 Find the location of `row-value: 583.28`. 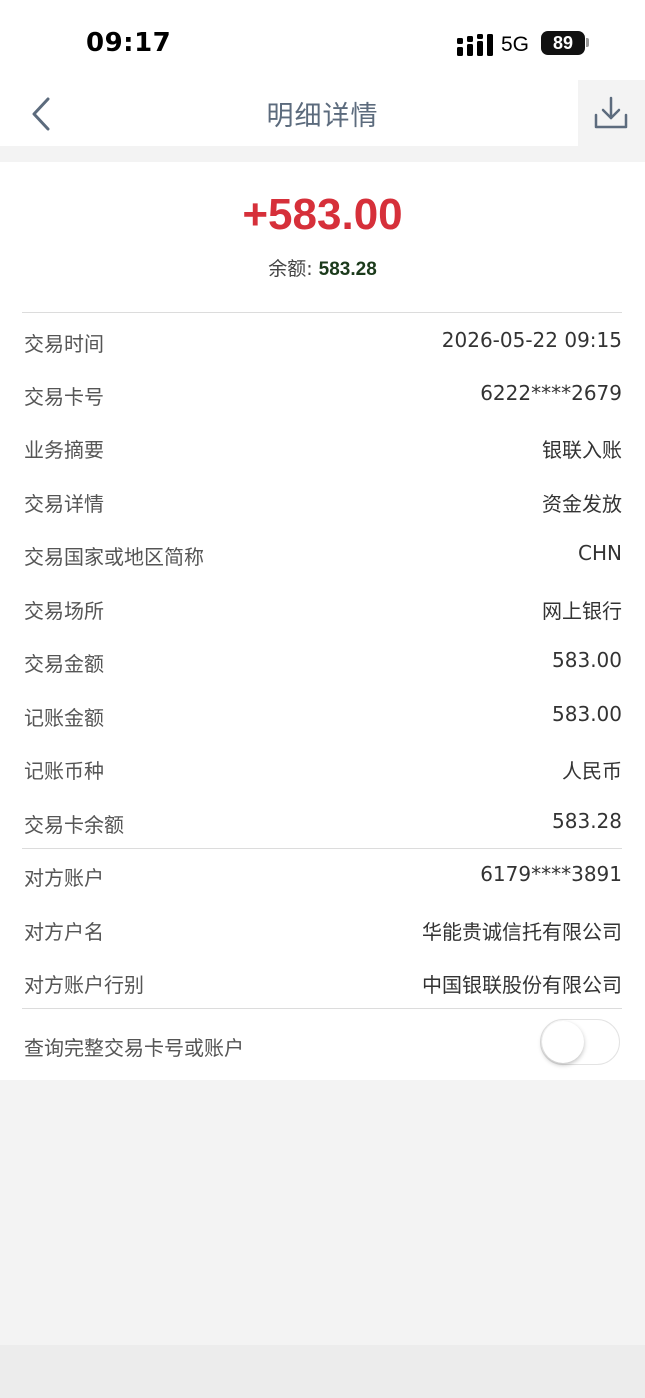

row-value: 583.28 is located at coordinates (587, 821).